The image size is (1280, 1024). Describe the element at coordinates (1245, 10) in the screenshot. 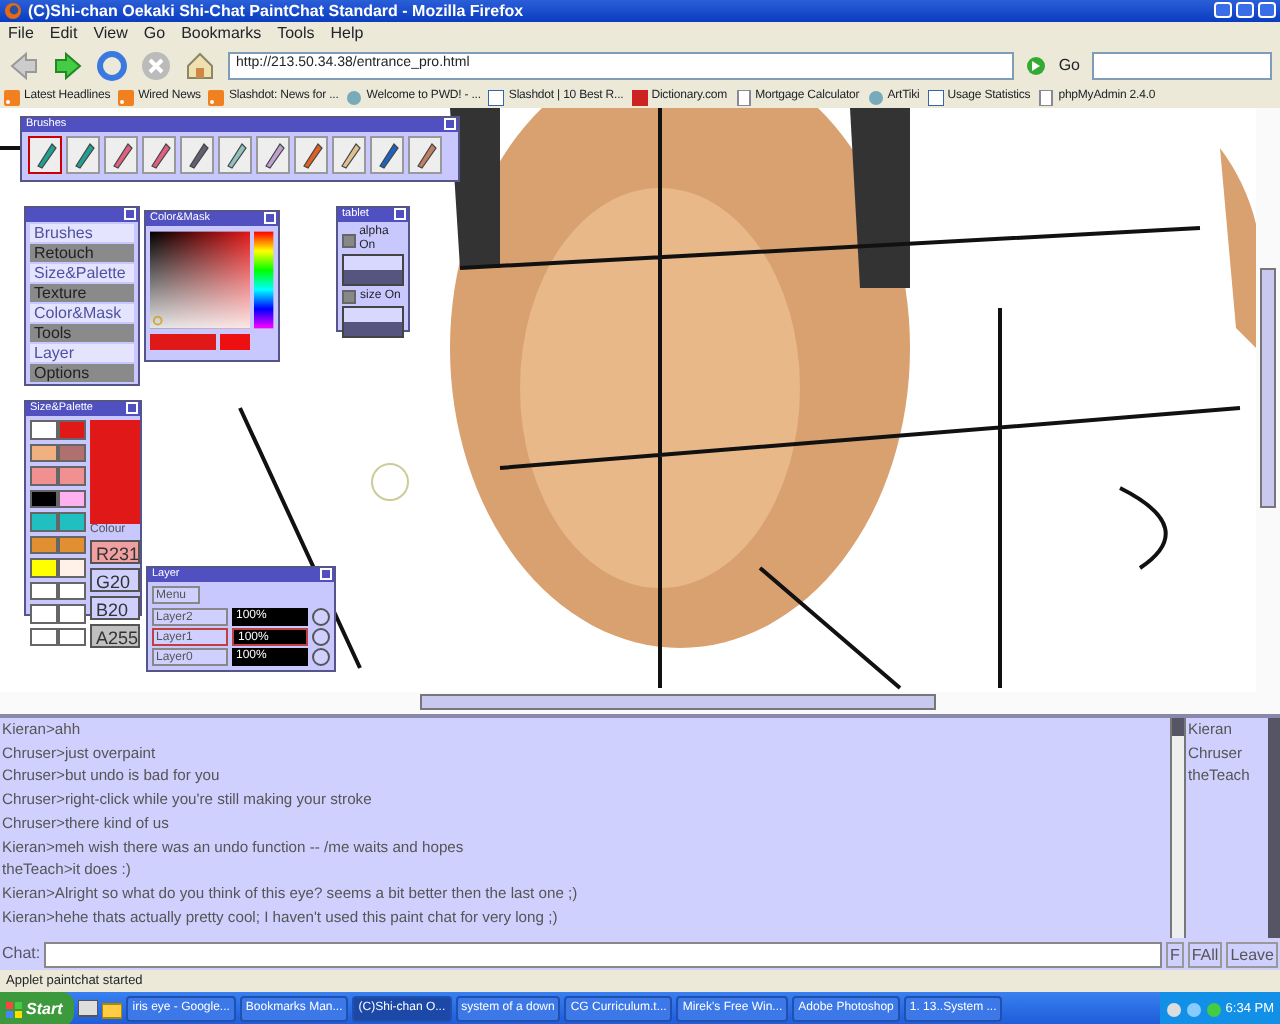

I see `maximize-button` at that location.